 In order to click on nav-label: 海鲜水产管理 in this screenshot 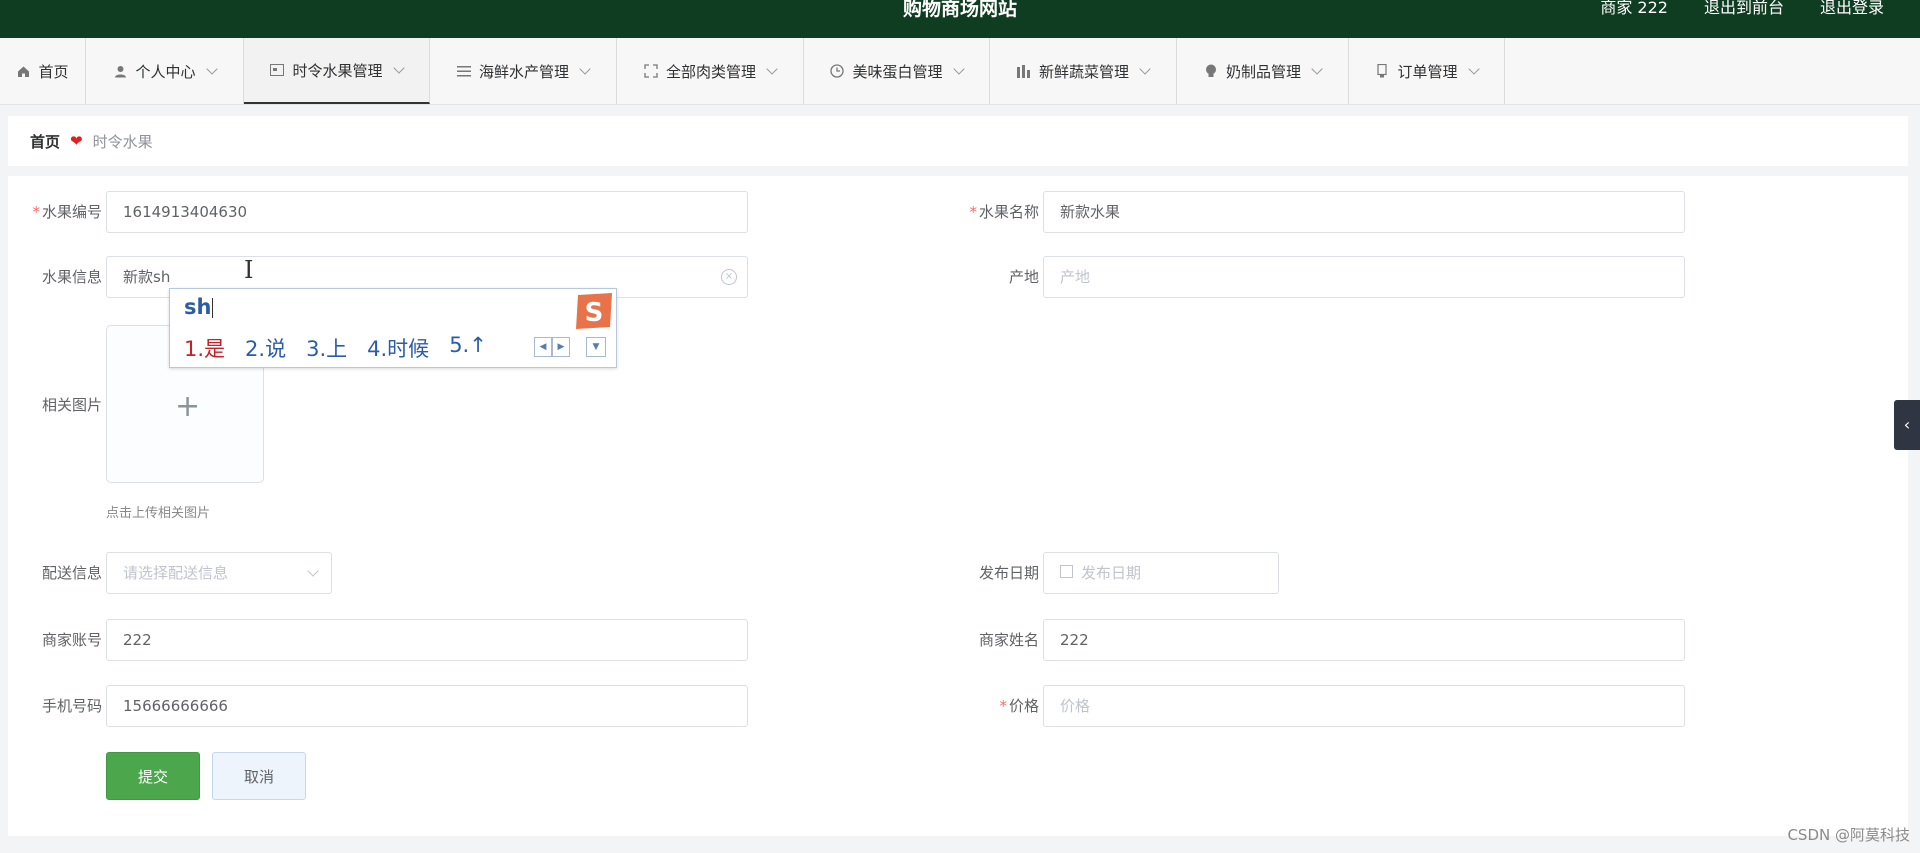, I will do `click(523, 71)`.